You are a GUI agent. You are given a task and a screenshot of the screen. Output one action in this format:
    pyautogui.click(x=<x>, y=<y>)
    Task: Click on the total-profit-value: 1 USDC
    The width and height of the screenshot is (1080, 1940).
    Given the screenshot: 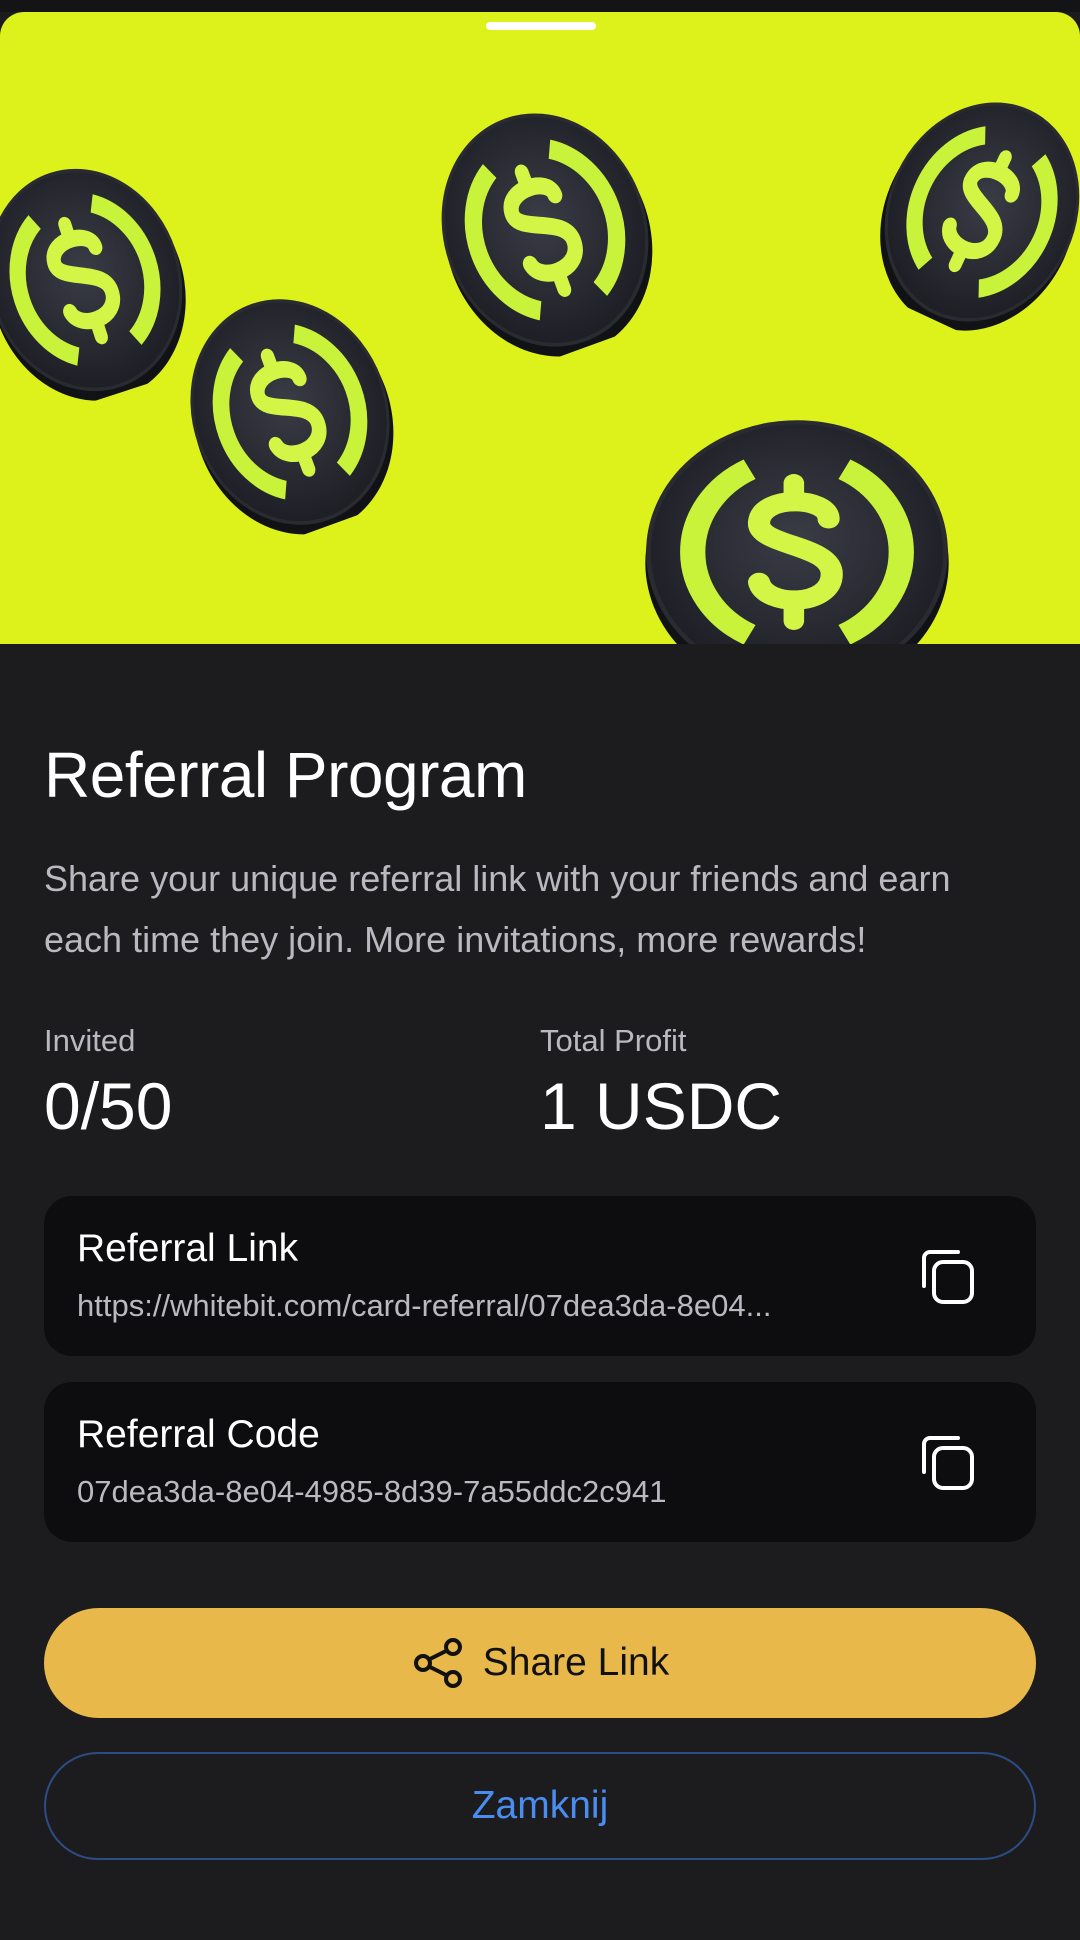 What is the action you would take?
    pyautogui.click(x=661, y=1105)
    